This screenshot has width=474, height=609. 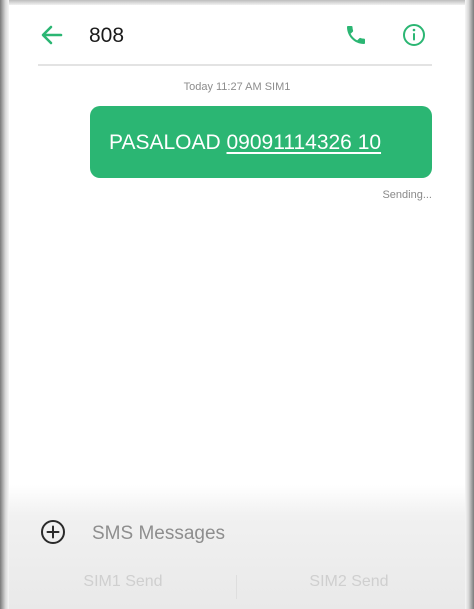 What do you see at coordinates (349, 582) in the screenshot?
I see `sim2-send-button: SIM2 Send` at bounding box center [349, 582].